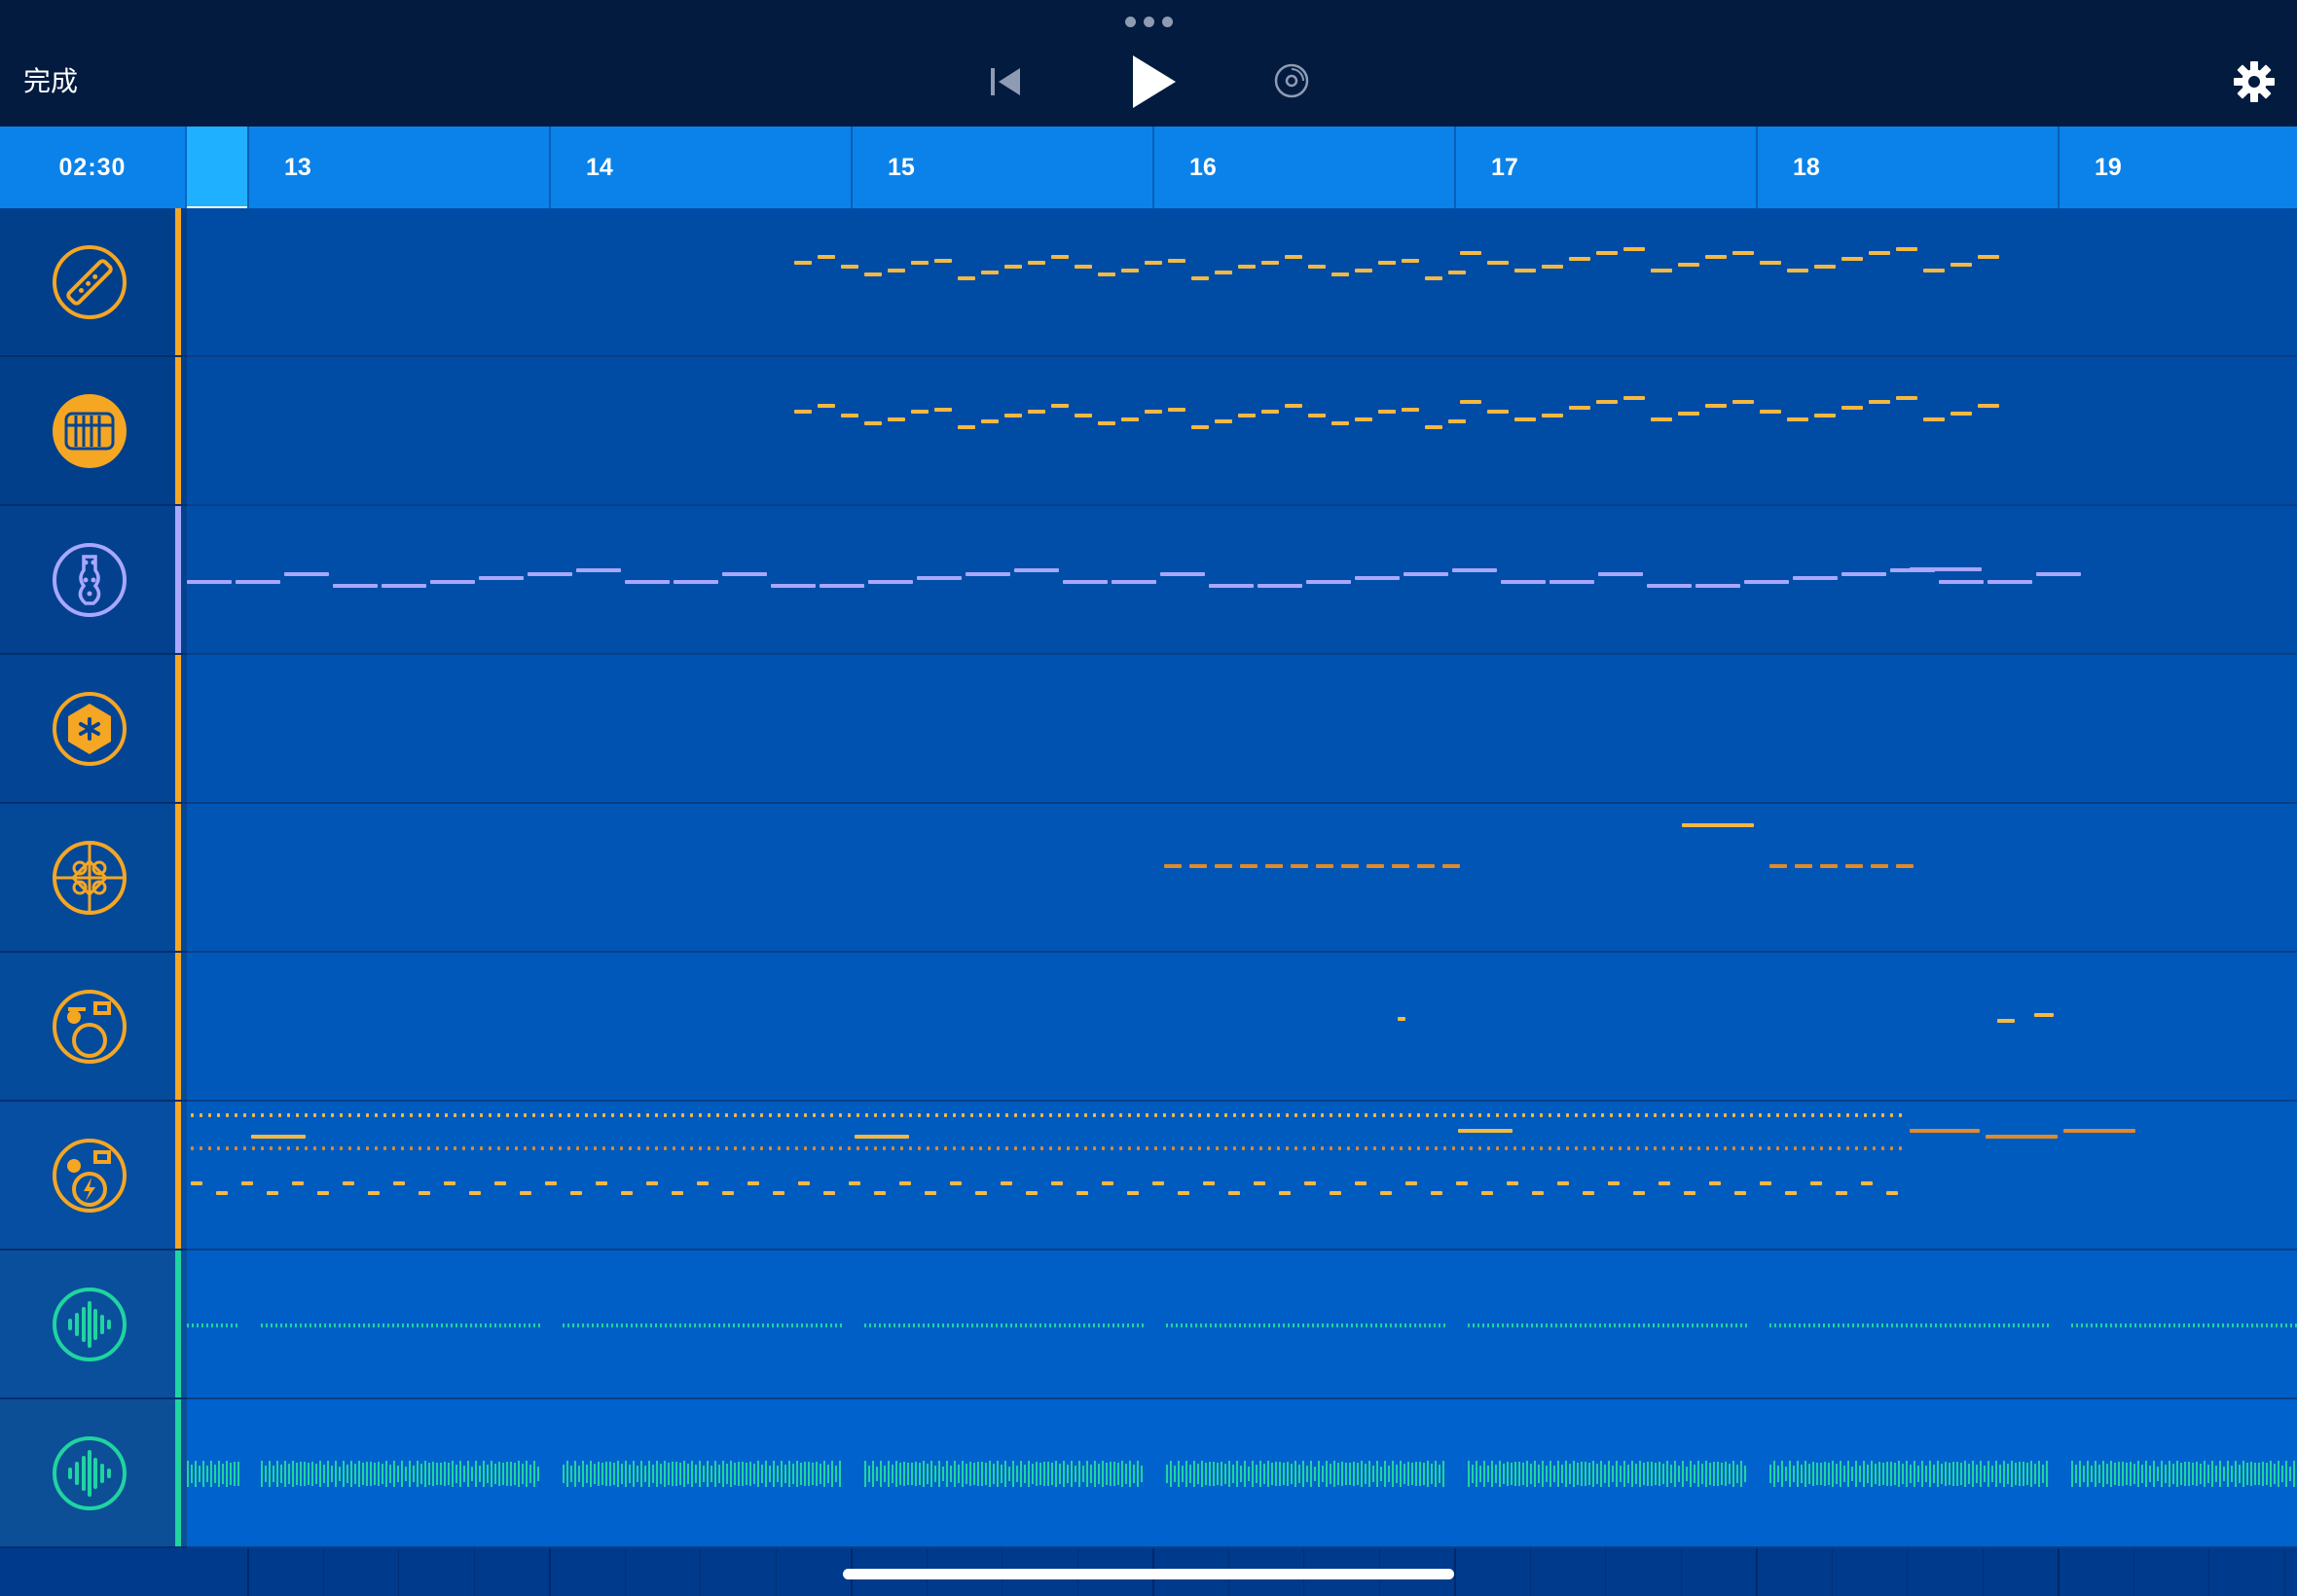  I want to click on track-lane-percussion, so click(1242, 730).